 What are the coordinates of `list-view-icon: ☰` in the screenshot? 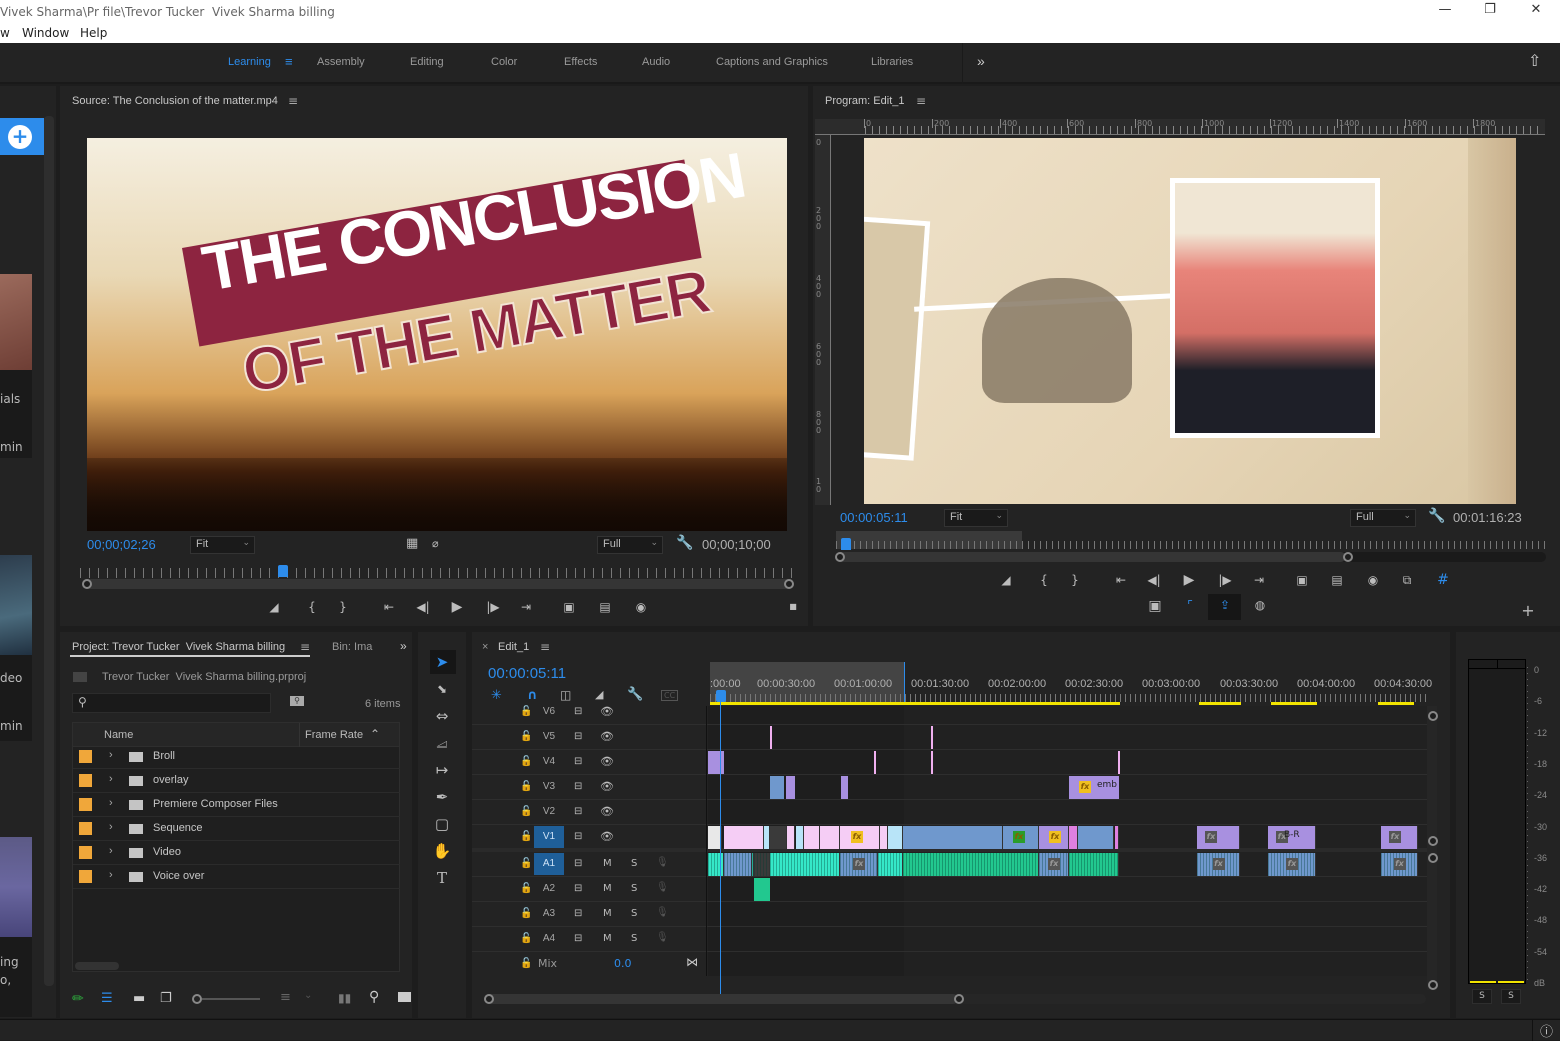 It's located at (107, 998).